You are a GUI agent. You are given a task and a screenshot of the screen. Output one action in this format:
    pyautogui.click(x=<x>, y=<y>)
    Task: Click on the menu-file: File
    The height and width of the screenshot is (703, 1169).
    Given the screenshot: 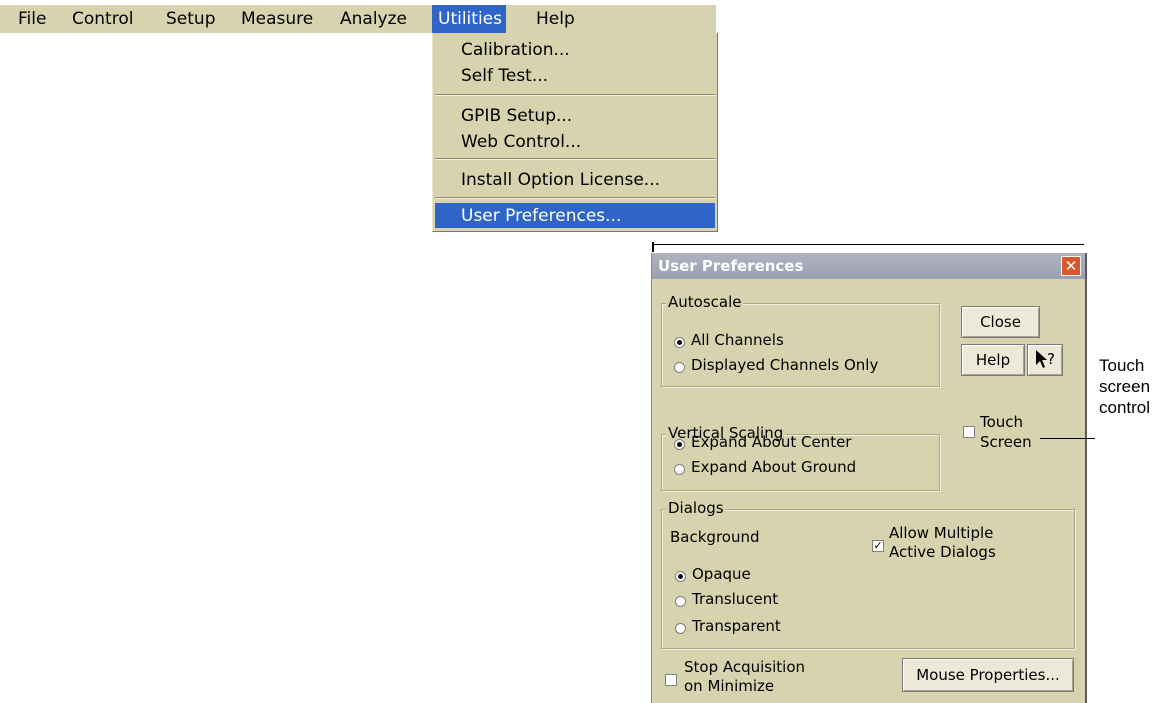 What is the action you would take?
    pyautogui.click(x=32, y=19)
    